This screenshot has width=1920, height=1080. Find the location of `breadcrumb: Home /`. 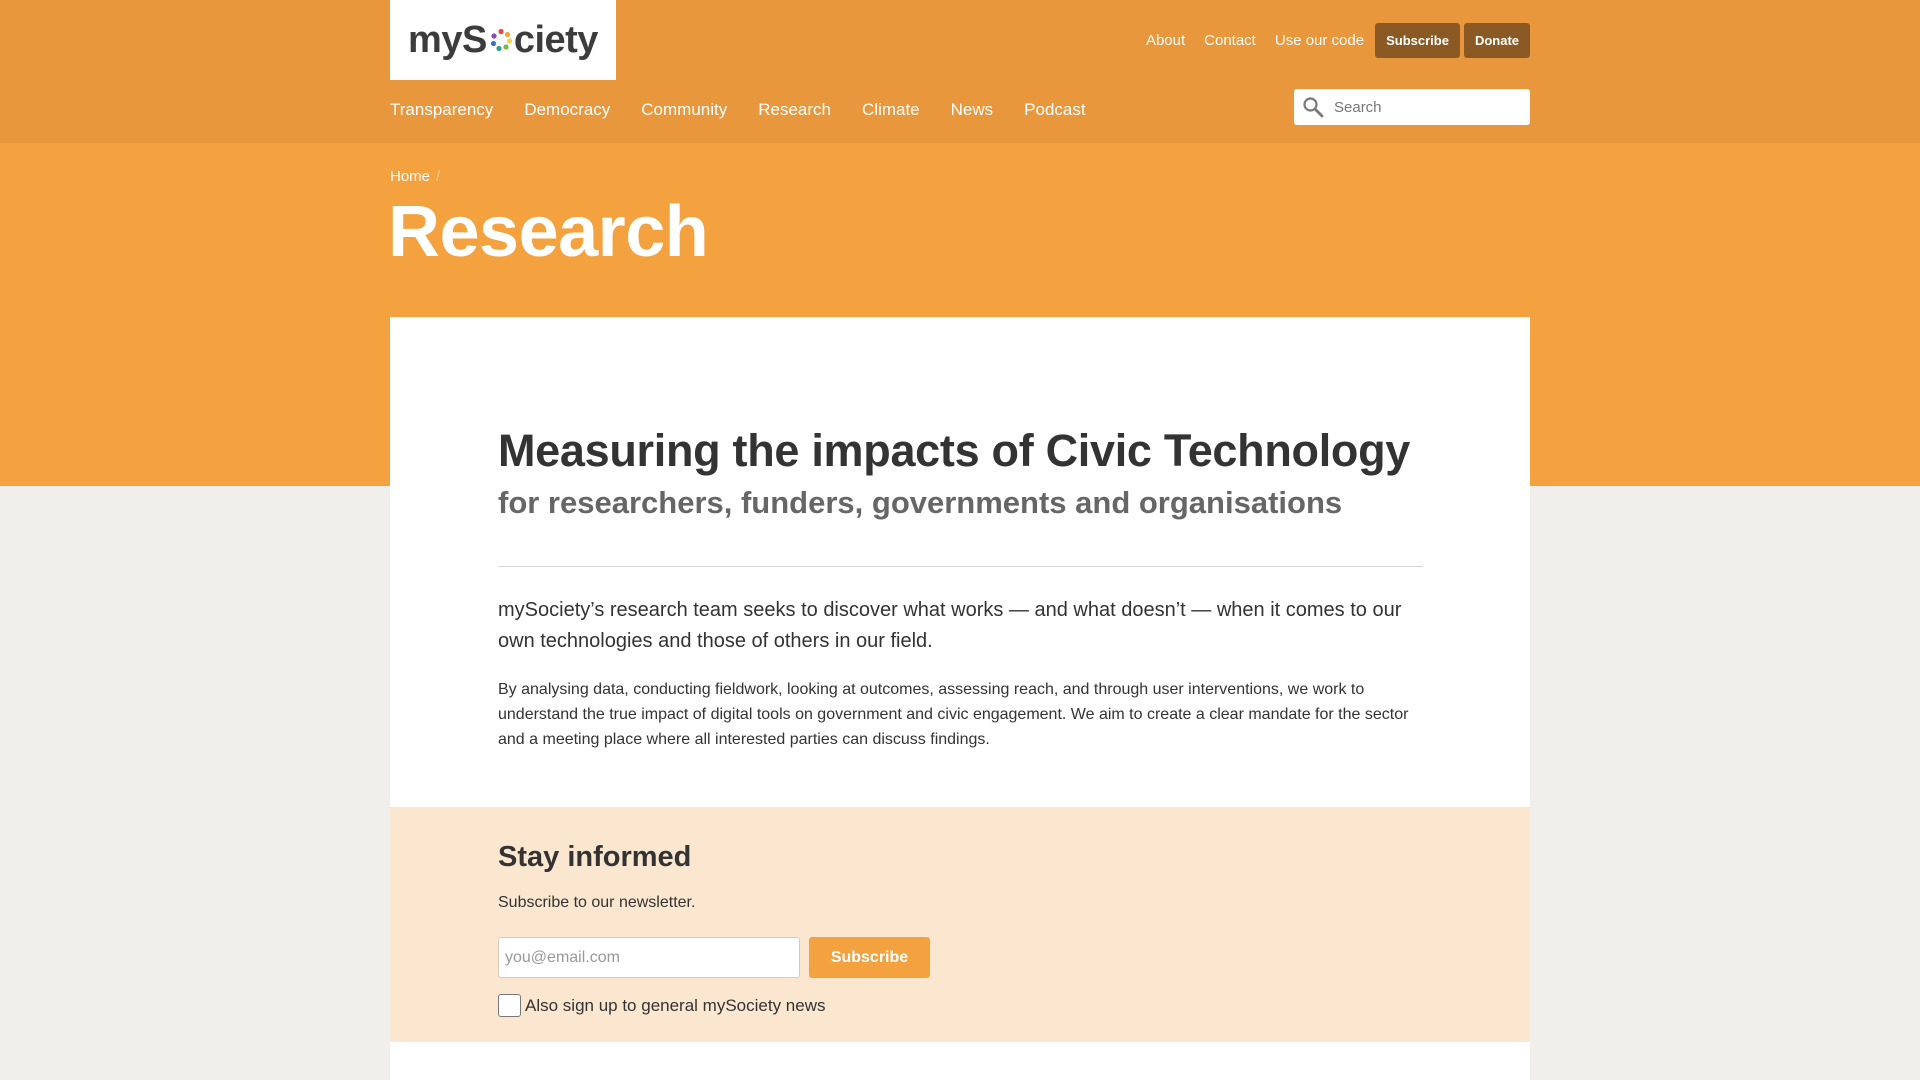

breadcrumb: Home / is located at coordinates (415, 176).